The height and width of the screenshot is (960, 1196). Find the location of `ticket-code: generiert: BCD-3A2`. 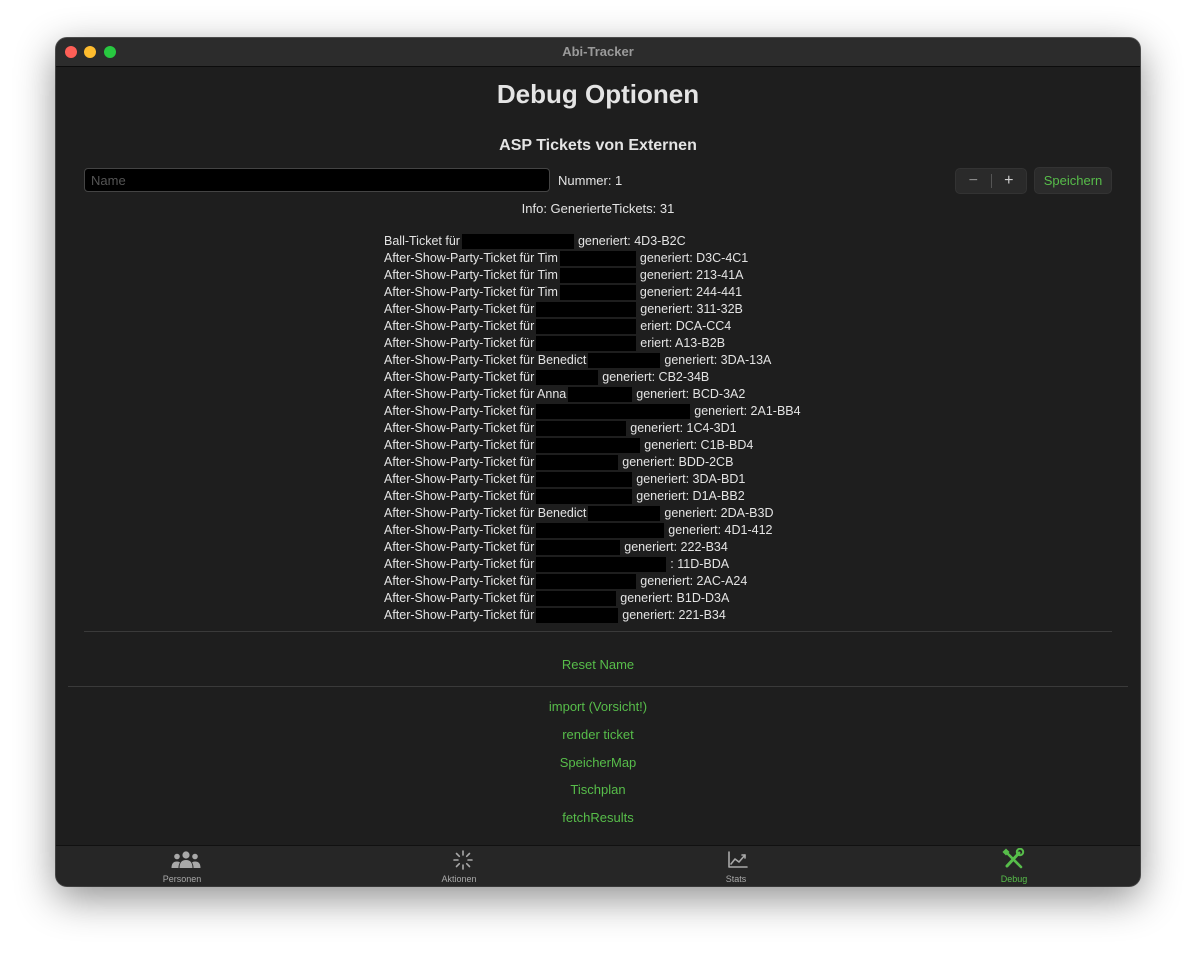

ticket-code: generiert: BCD-3A2 is located at coordinates (691, 394).